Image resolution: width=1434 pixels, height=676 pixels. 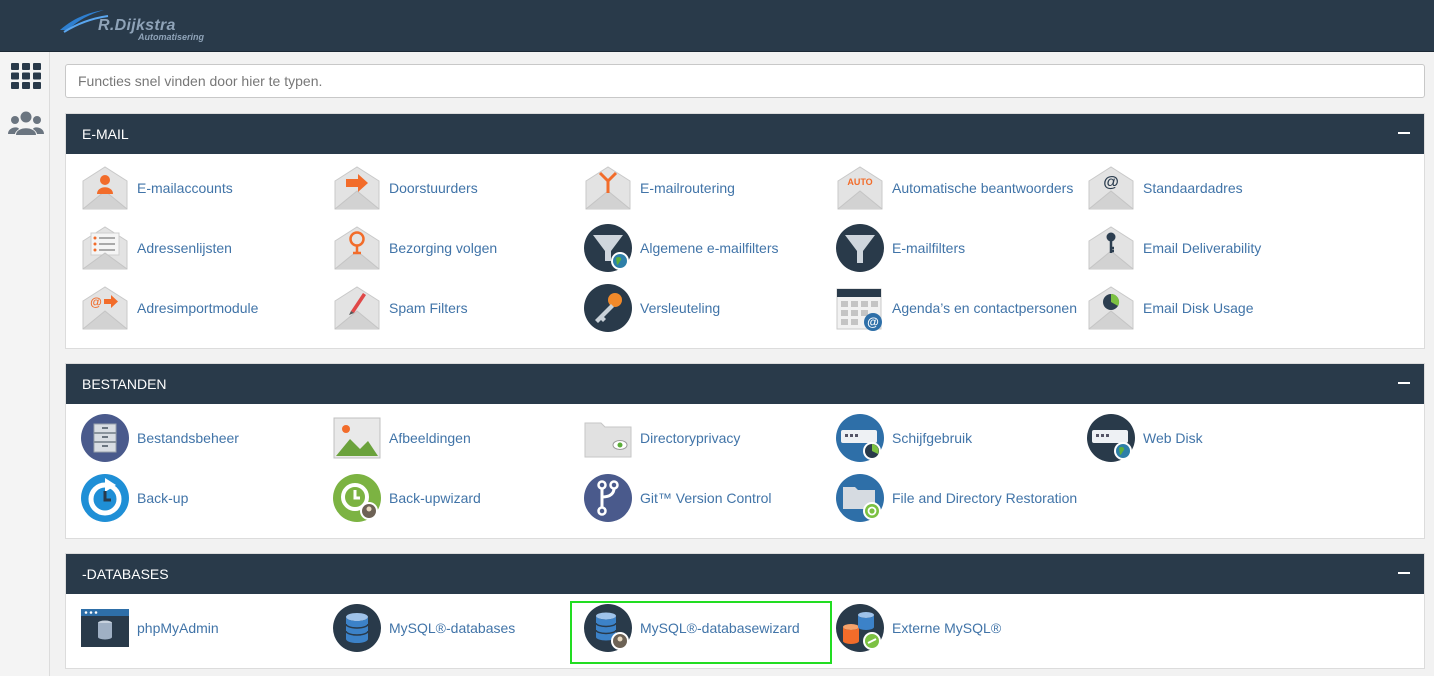 I want to click on email-routing-link: E-mailroutering, so click(x=659, y=188).